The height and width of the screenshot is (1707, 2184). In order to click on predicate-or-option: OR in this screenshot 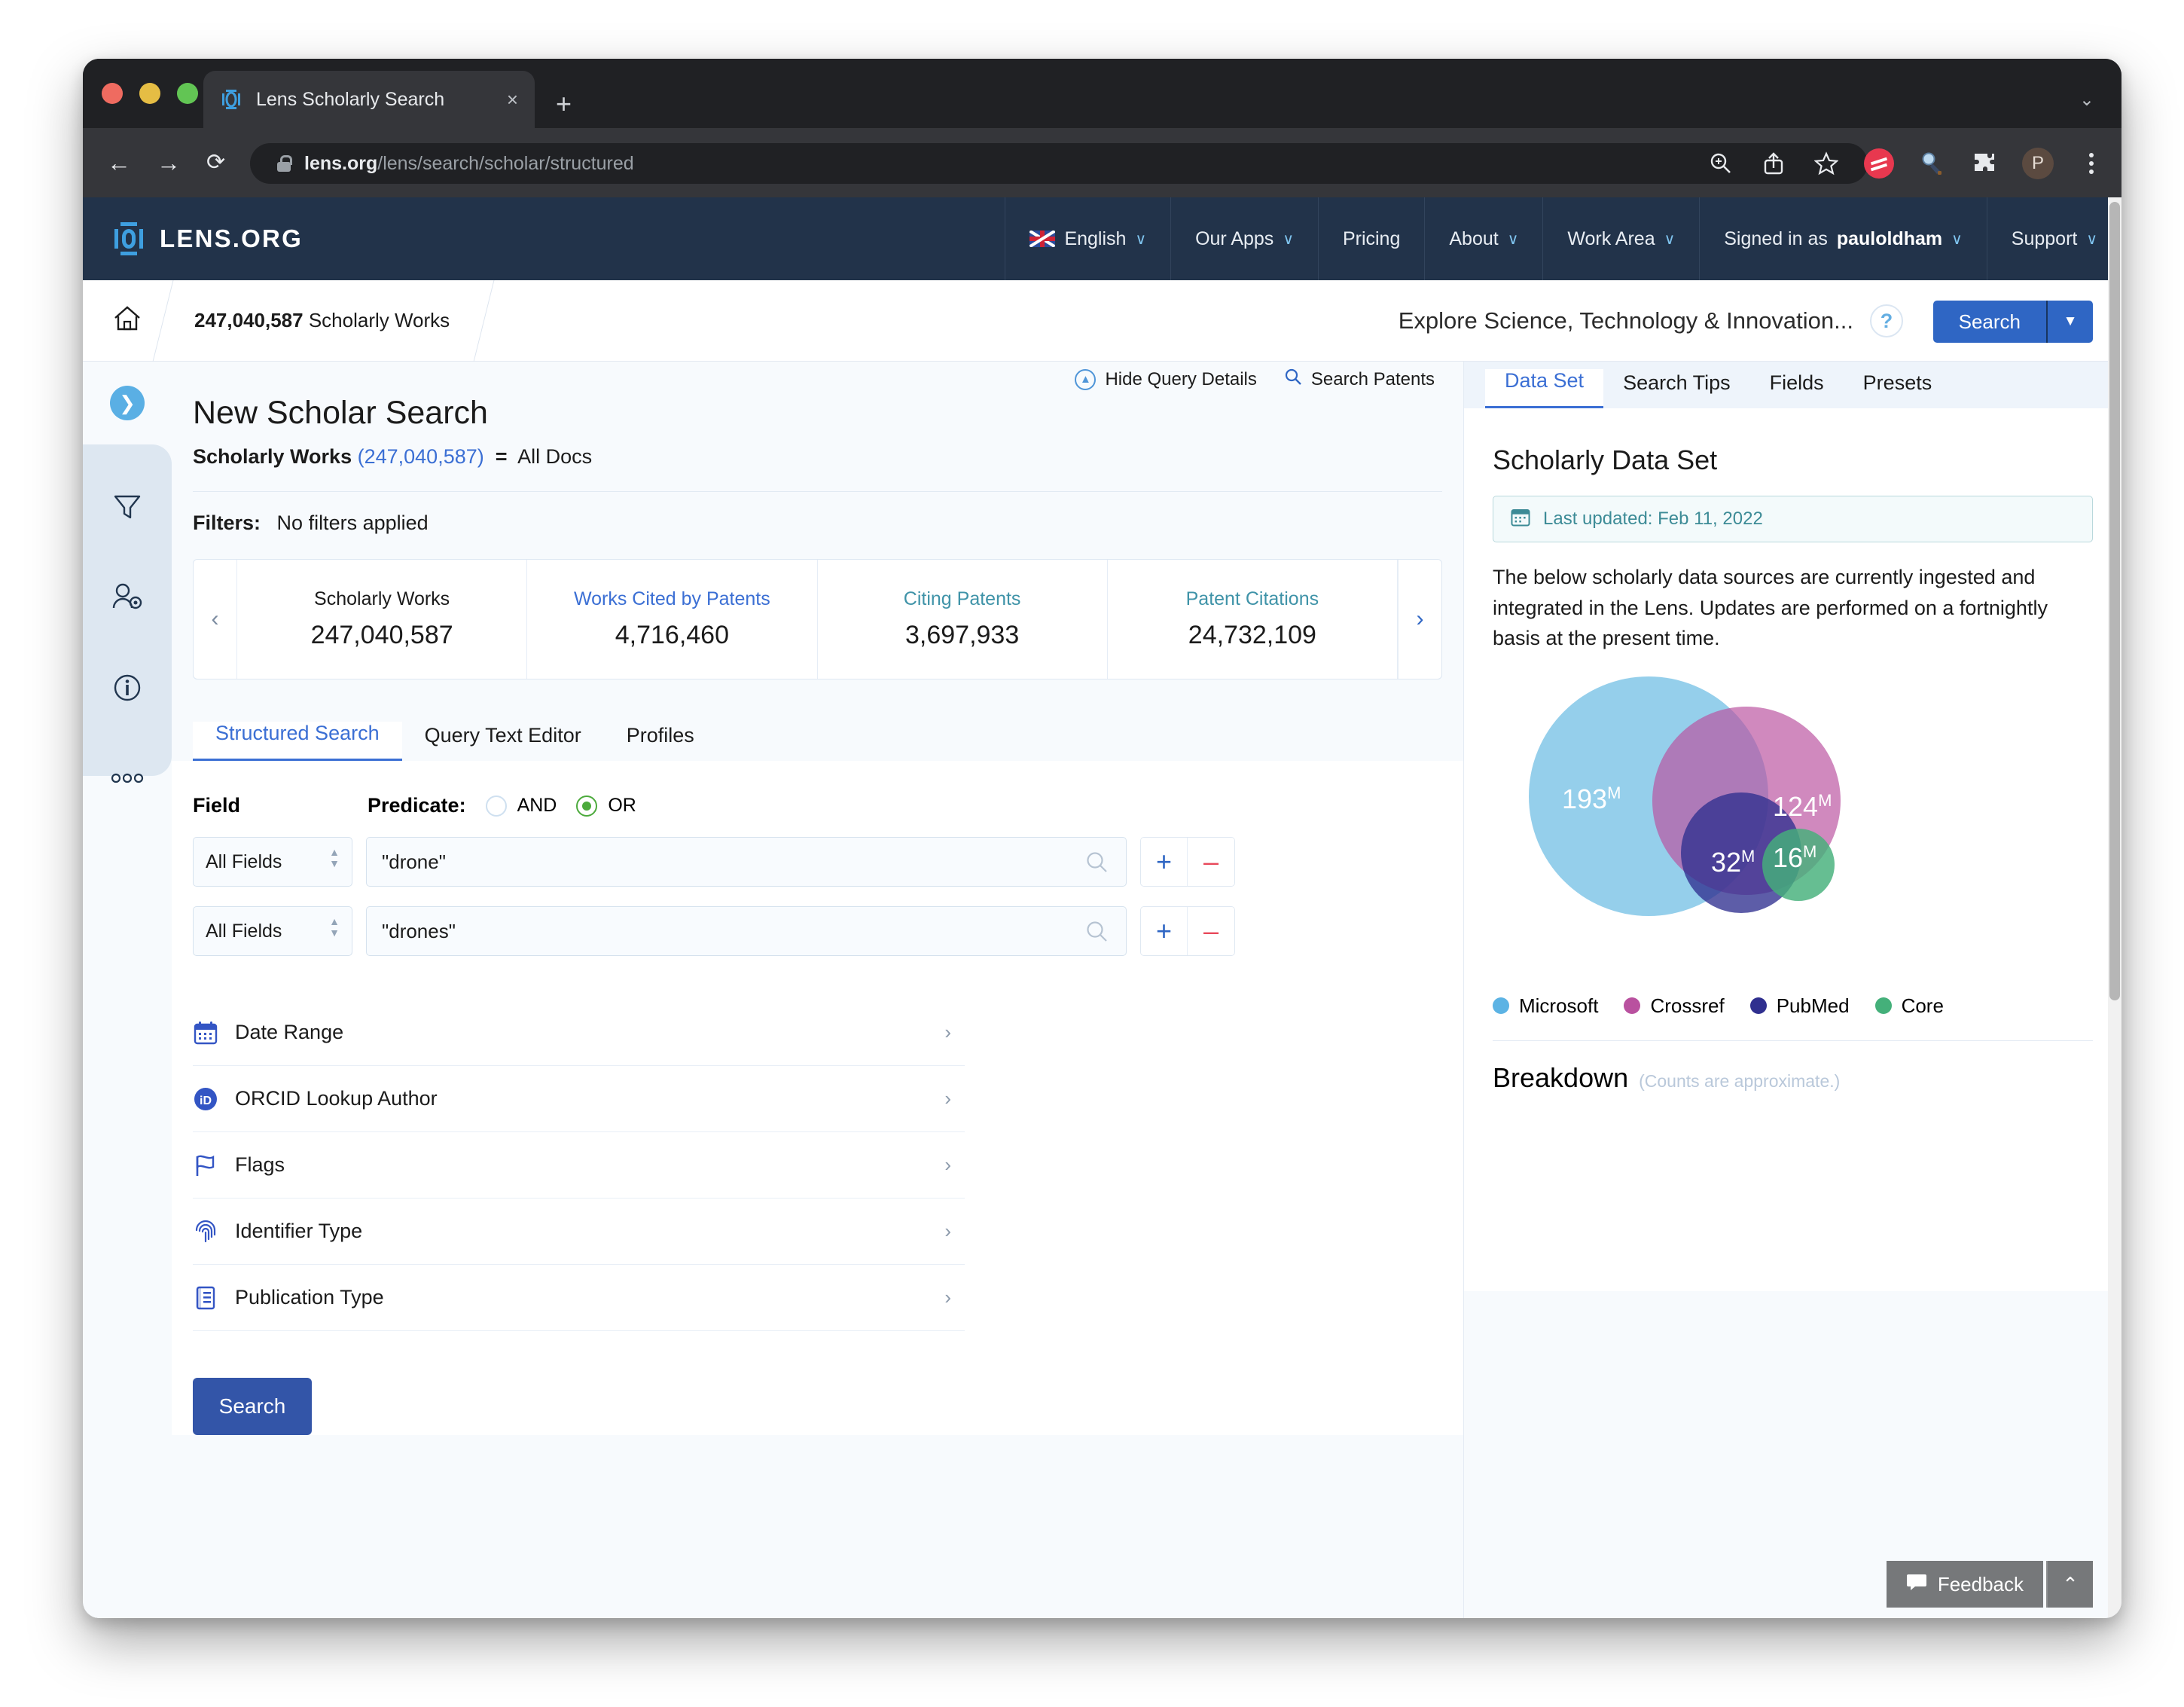, I will do `click(606, 806)`.